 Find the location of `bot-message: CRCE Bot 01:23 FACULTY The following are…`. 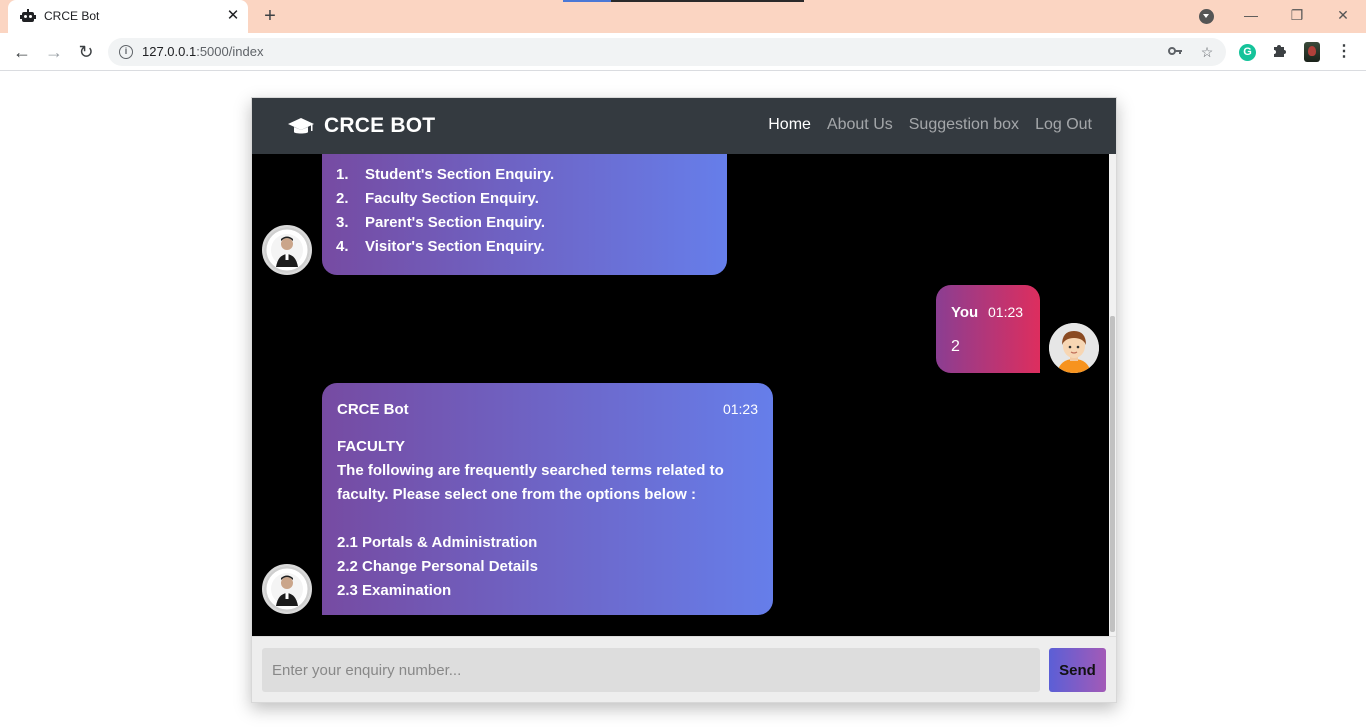

bot-message: CRCE Bot 01:23 FACULTY The following are… is located at coordinates (547, 499).